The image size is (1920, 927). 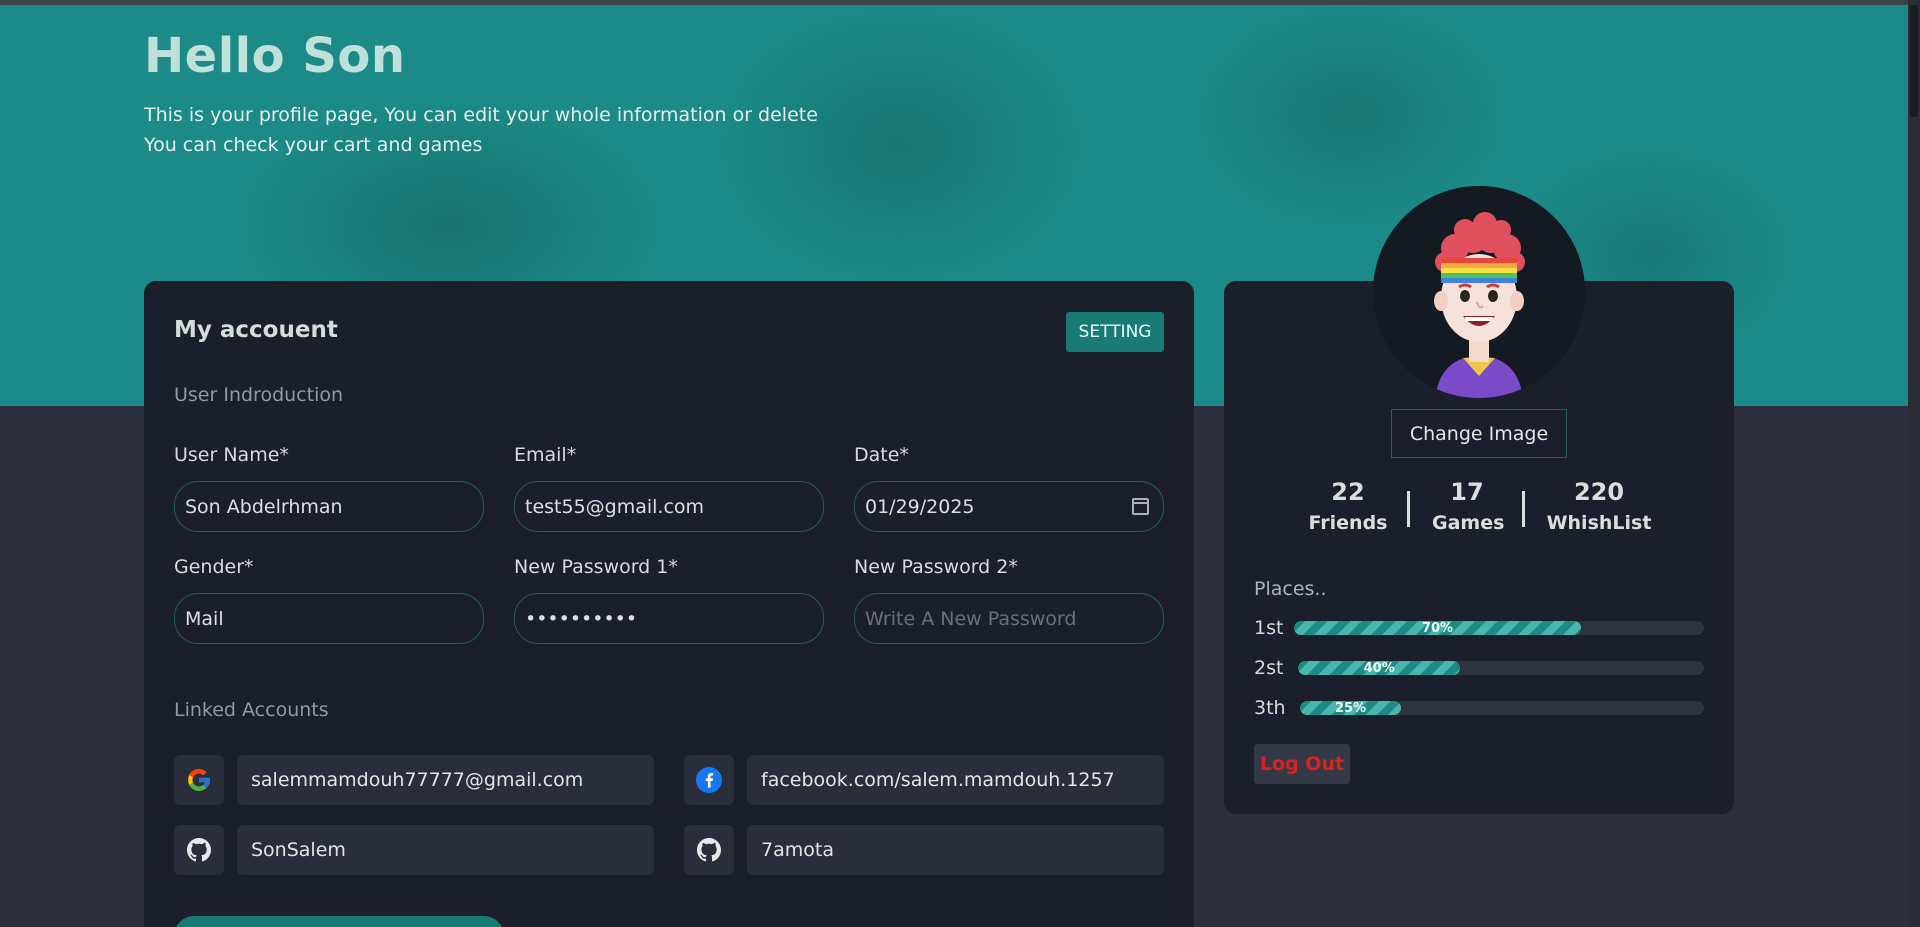 I want to click on google-icon-box, so click(x=199, y=780).